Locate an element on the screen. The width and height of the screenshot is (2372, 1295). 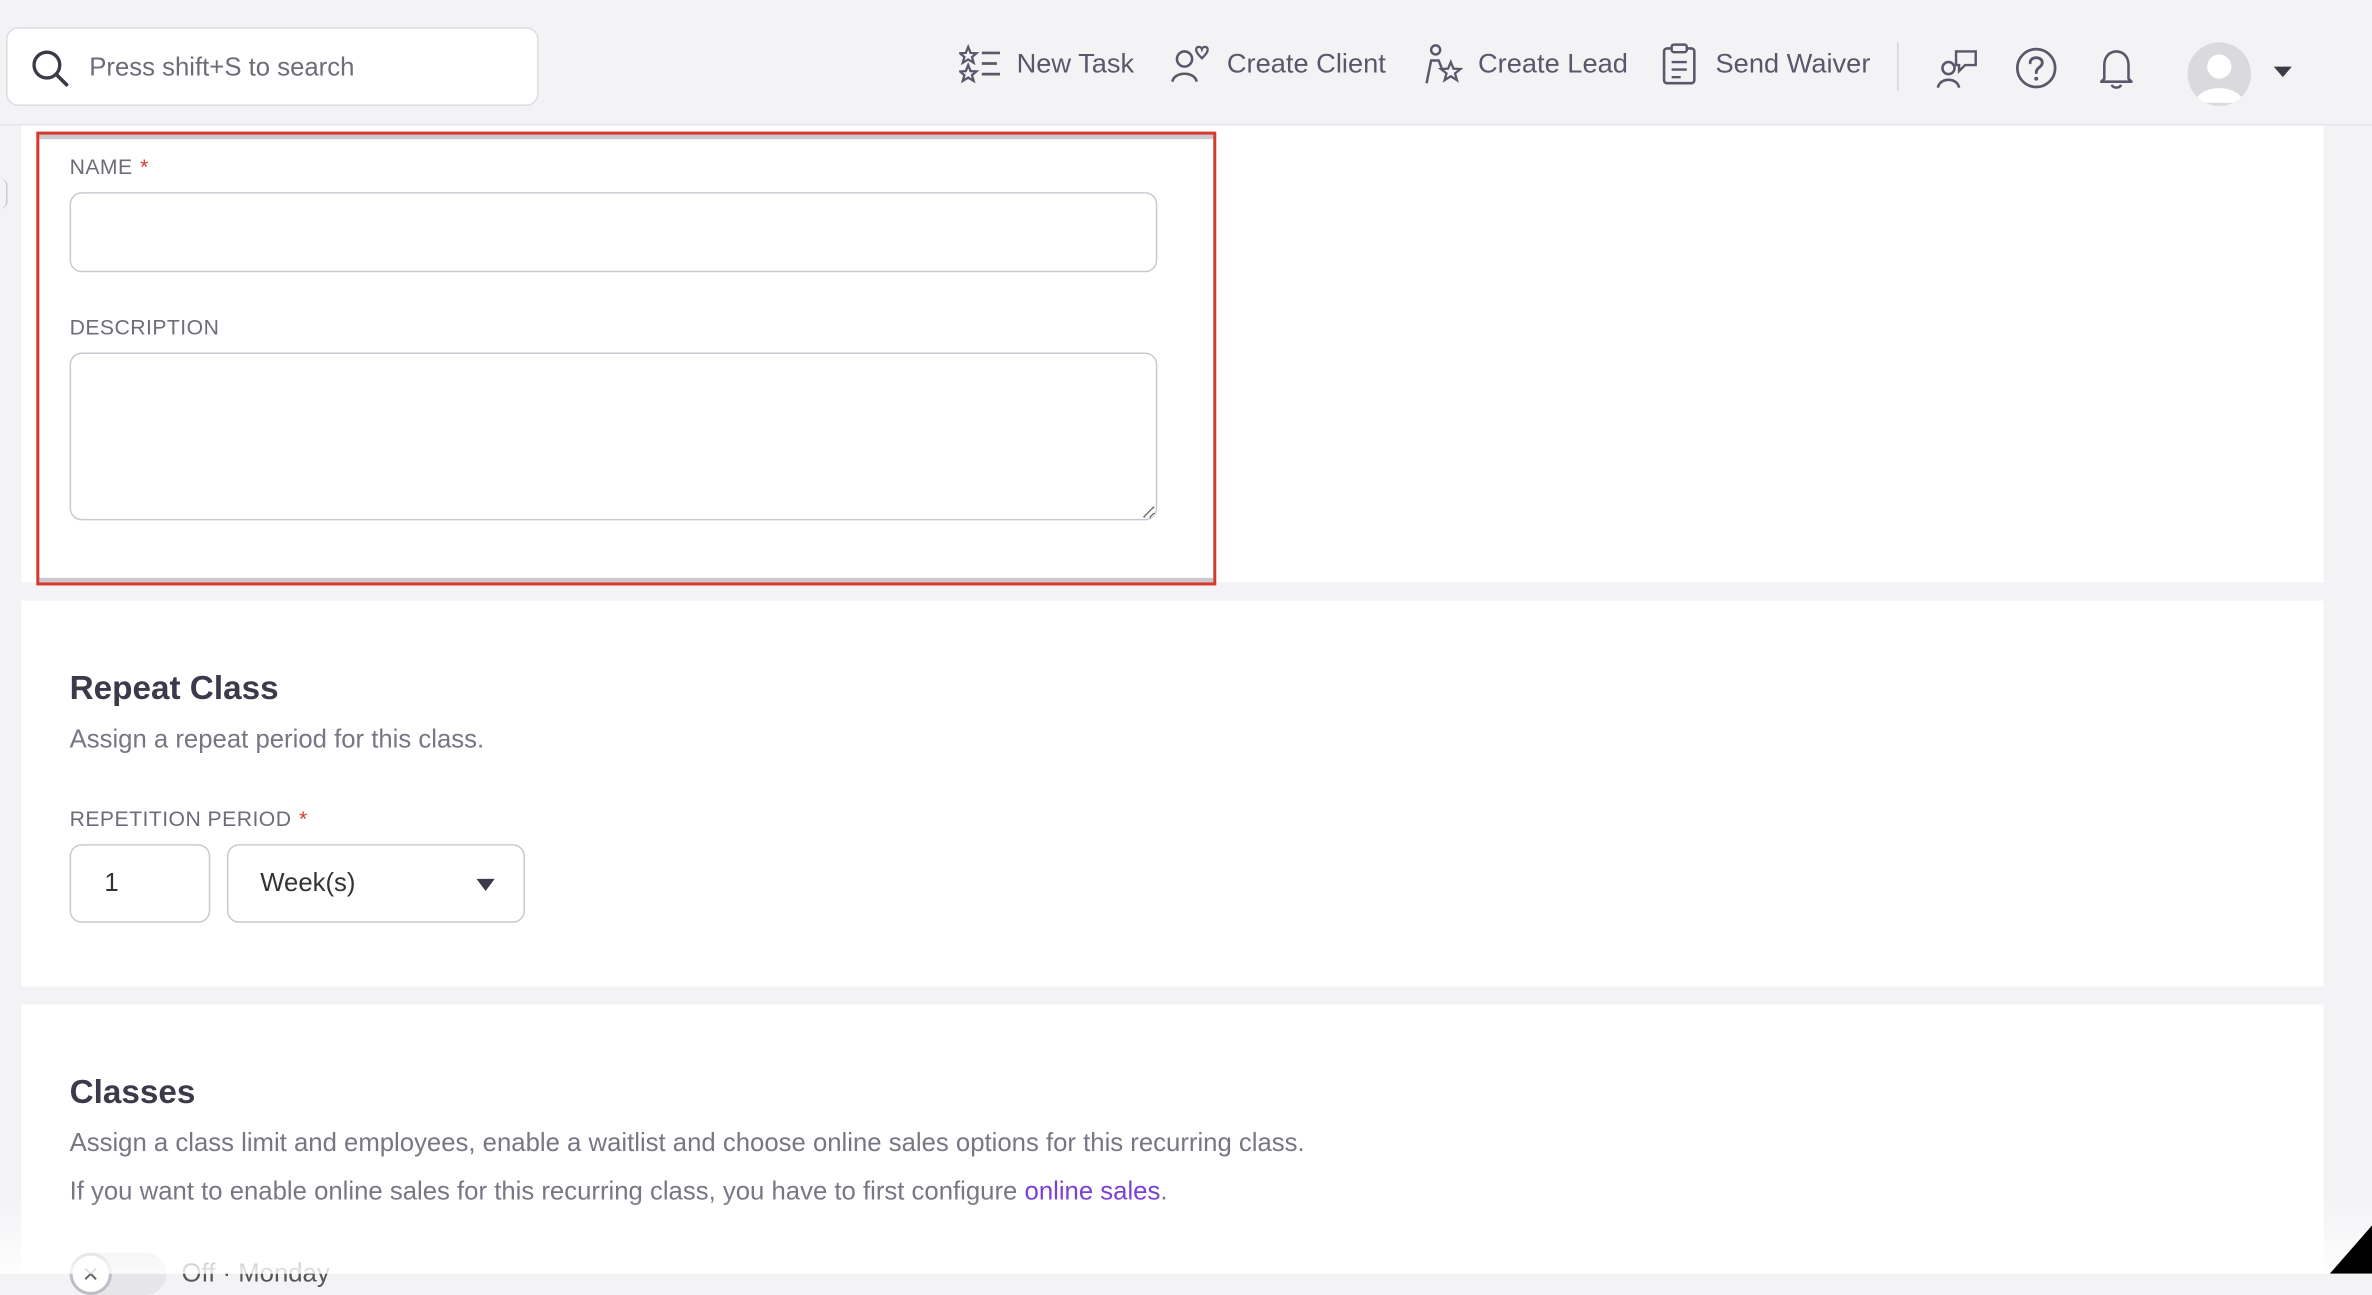
create-client-button: Create Client is located at coordinates (1277, 63).